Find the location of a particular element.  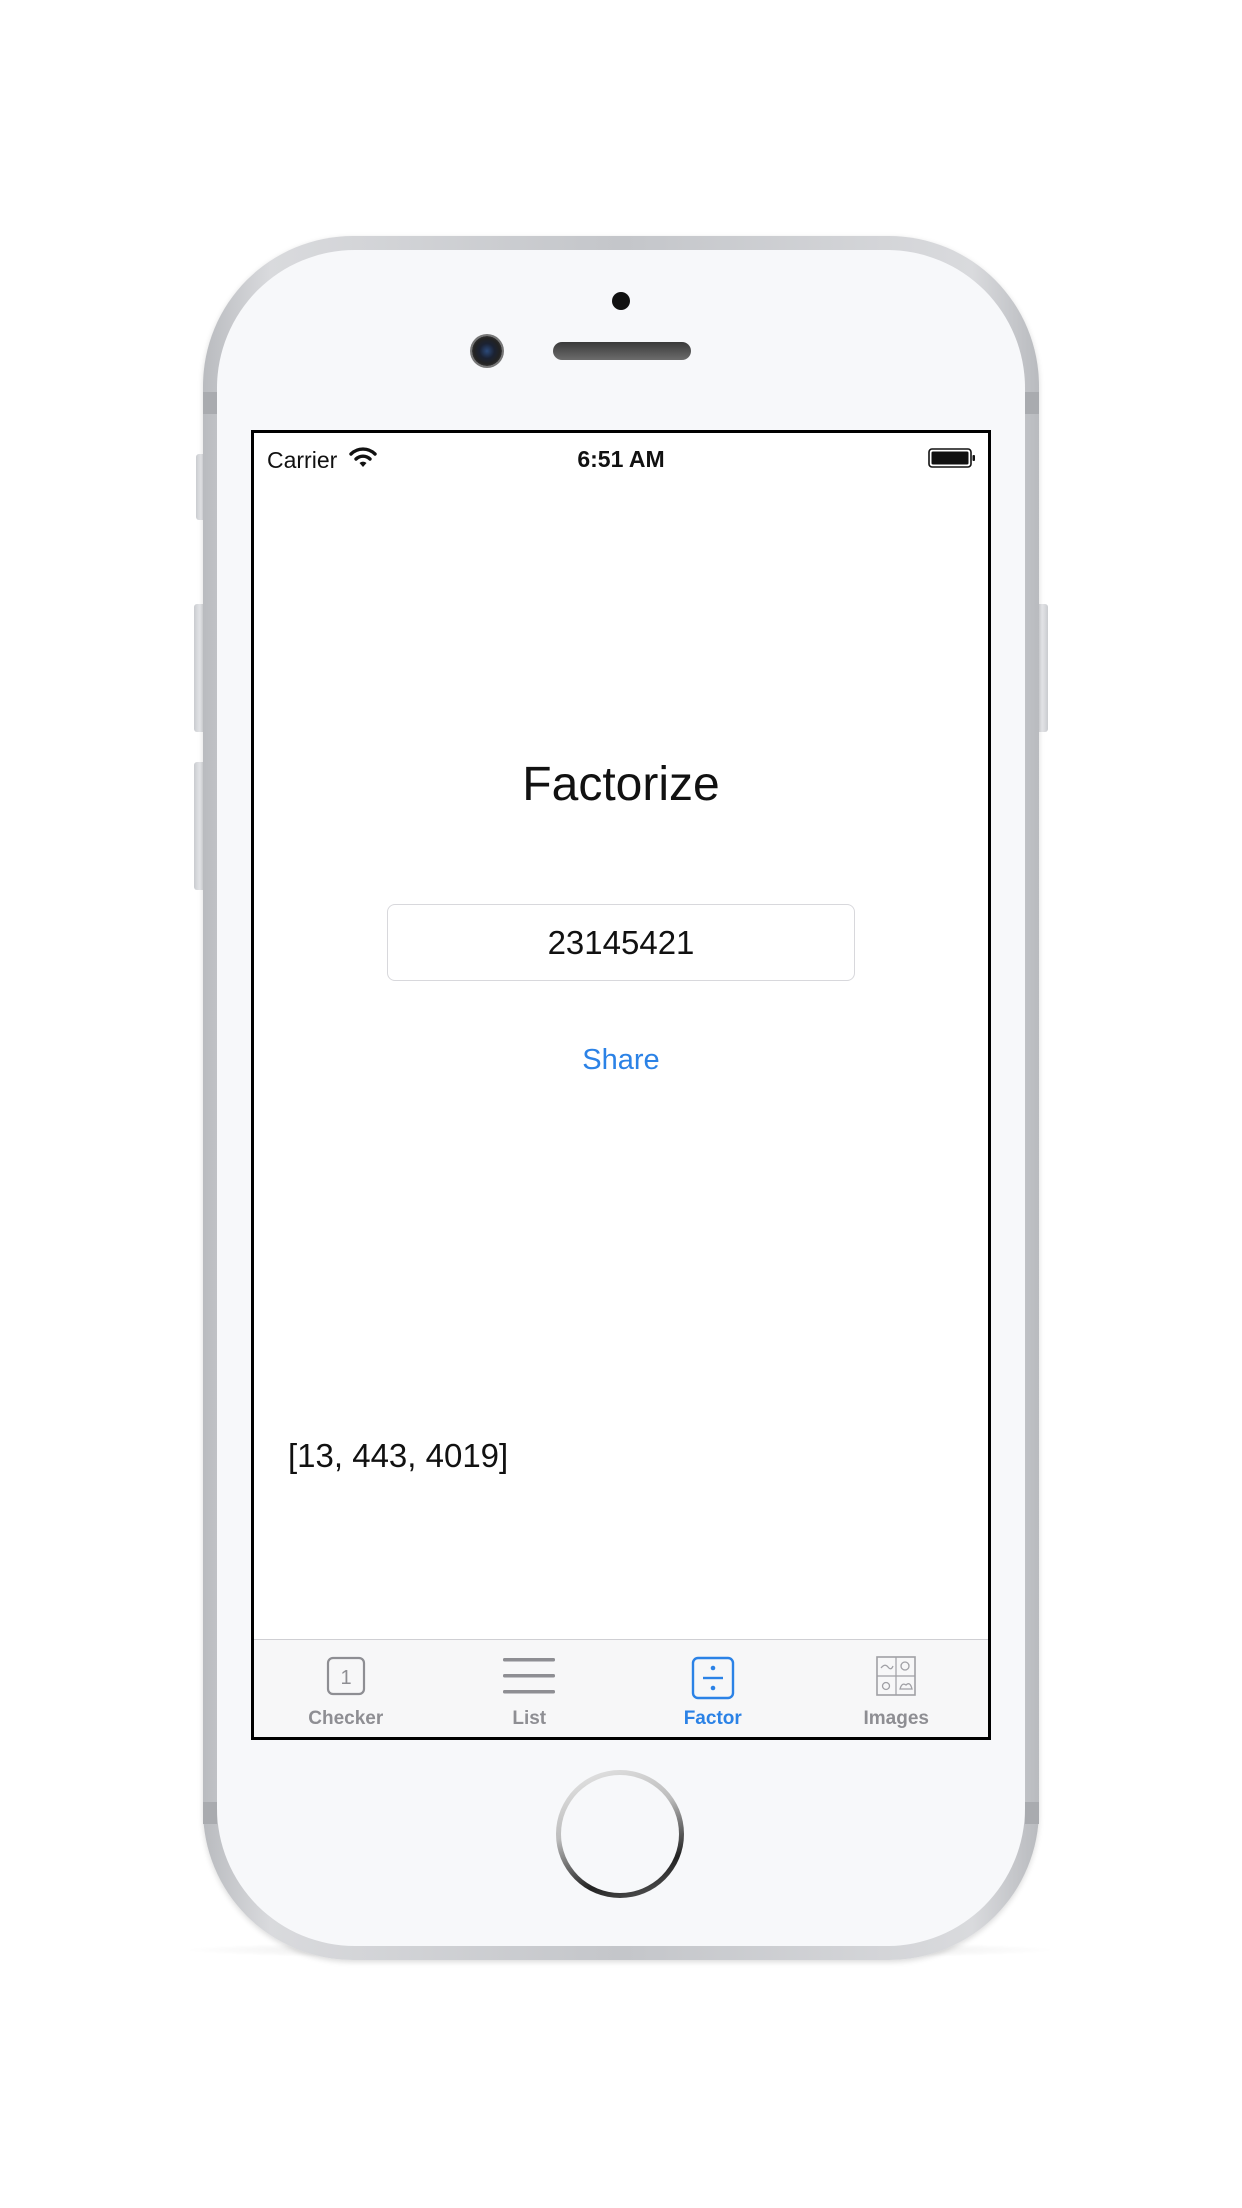

share-button-label: Share is located at coordinates (621, 1060).